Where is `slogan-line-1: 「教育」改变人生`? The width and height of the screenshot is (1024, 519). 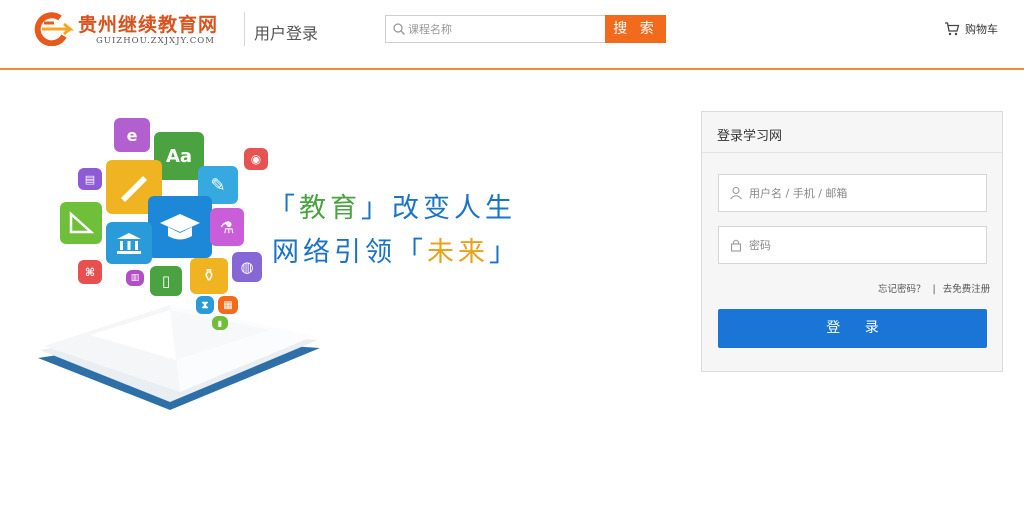 slogan-line-1: 「教育」改变人生 is located at coordinates (392, 205).